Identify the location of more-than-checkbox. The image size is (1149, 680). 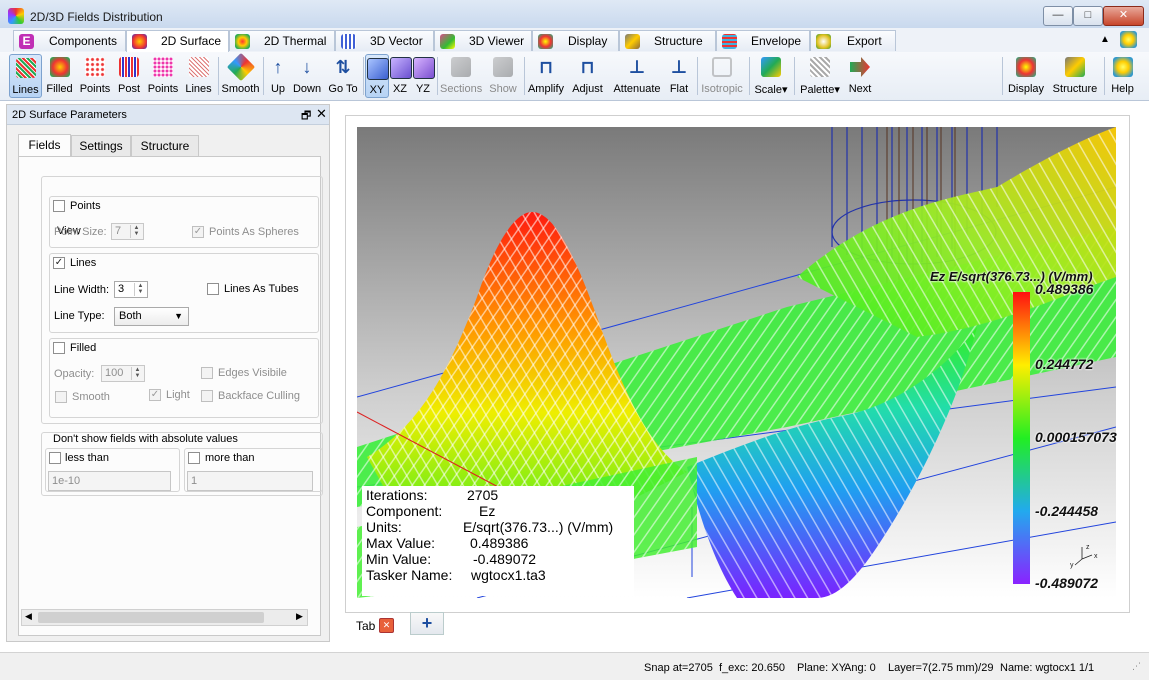
(194, 458).